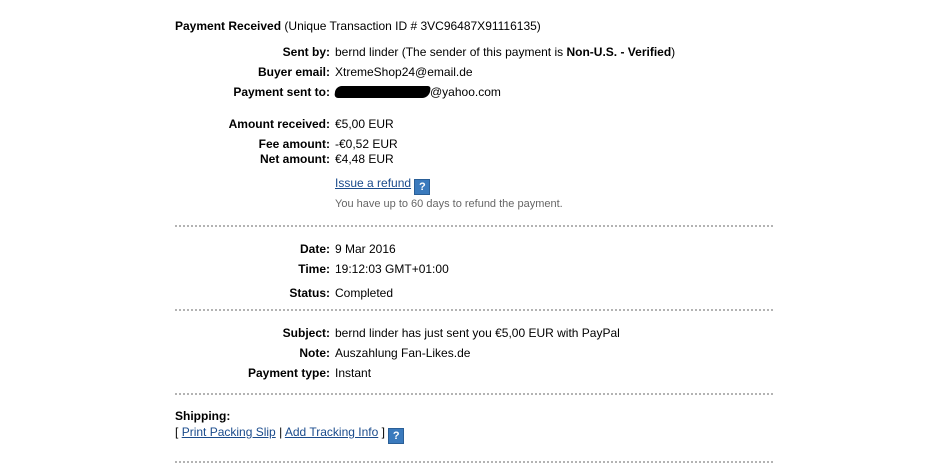  I want to click on open-bracket: [, so click(177, 432).